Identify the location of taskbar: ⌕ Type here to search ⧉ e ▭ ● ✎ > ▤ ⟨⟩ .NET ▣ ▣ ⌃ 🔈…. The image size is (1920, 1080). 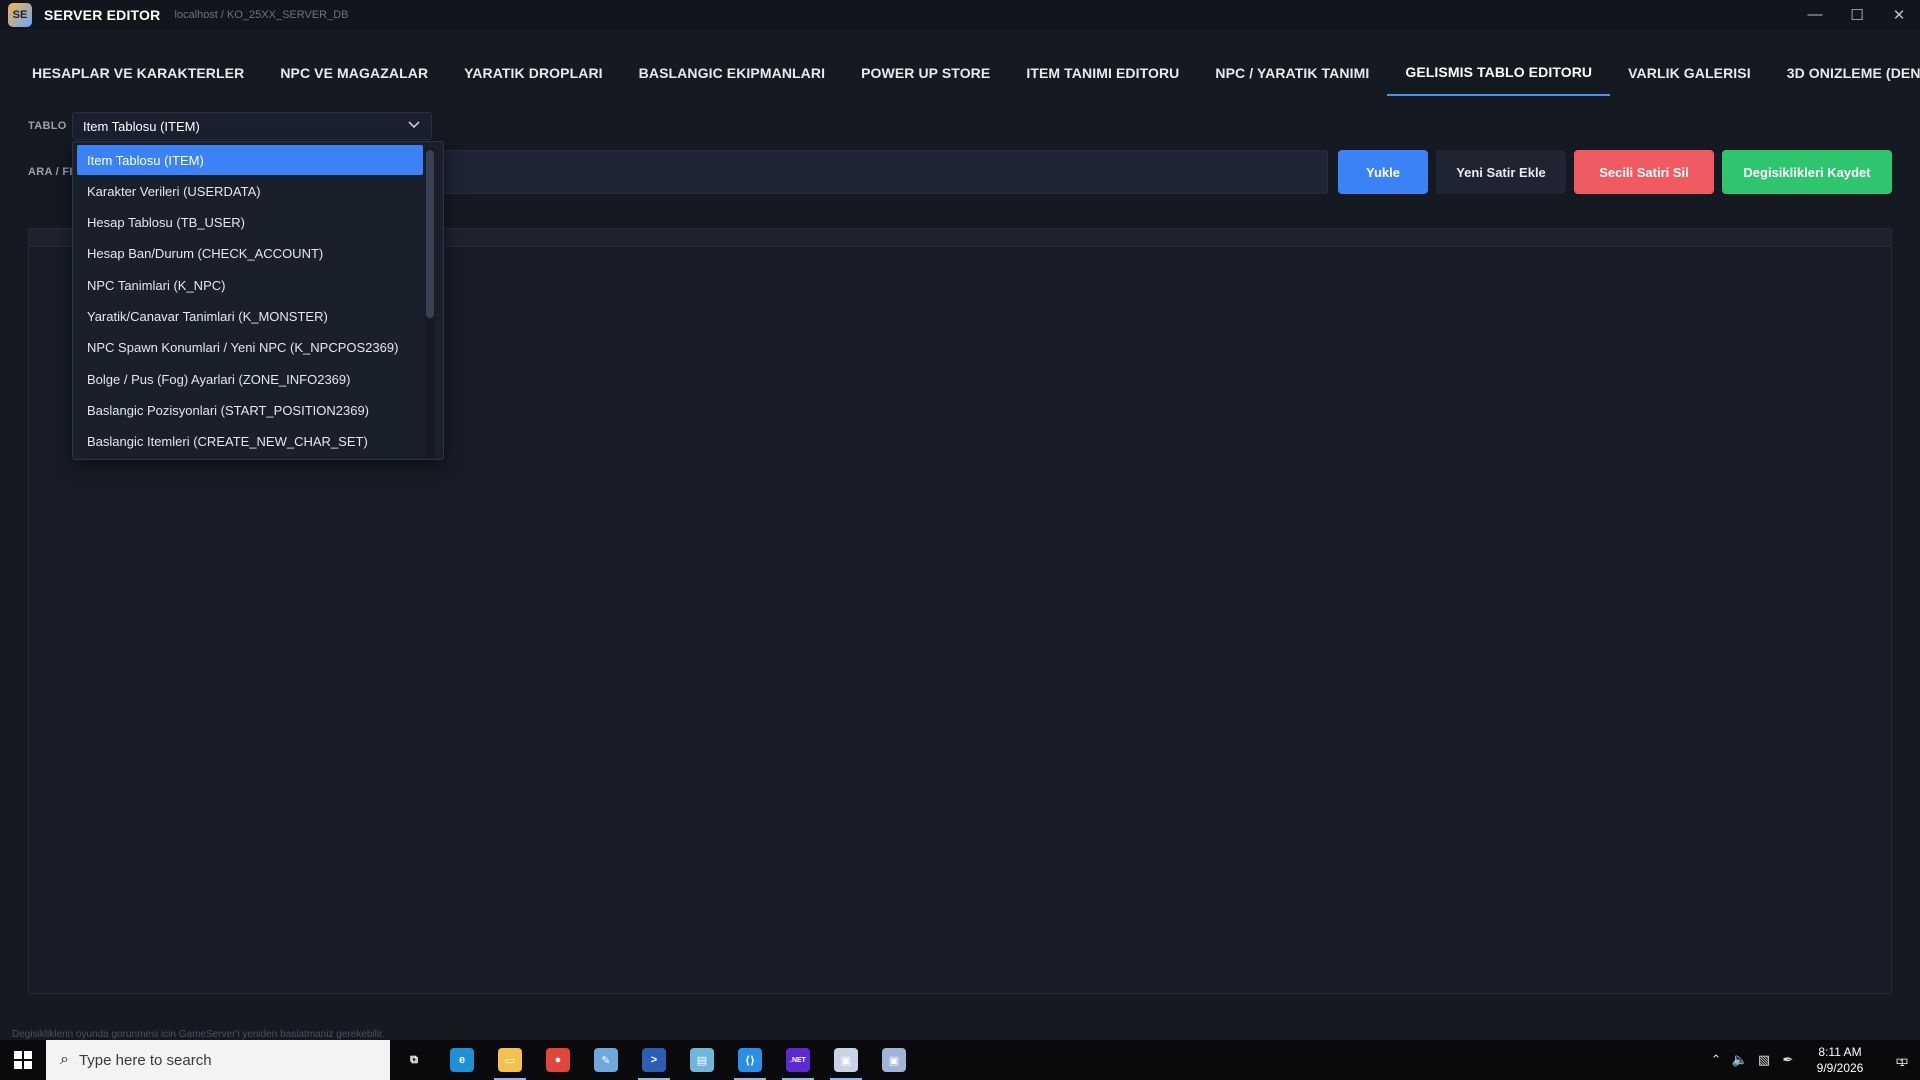
(960, 1060).